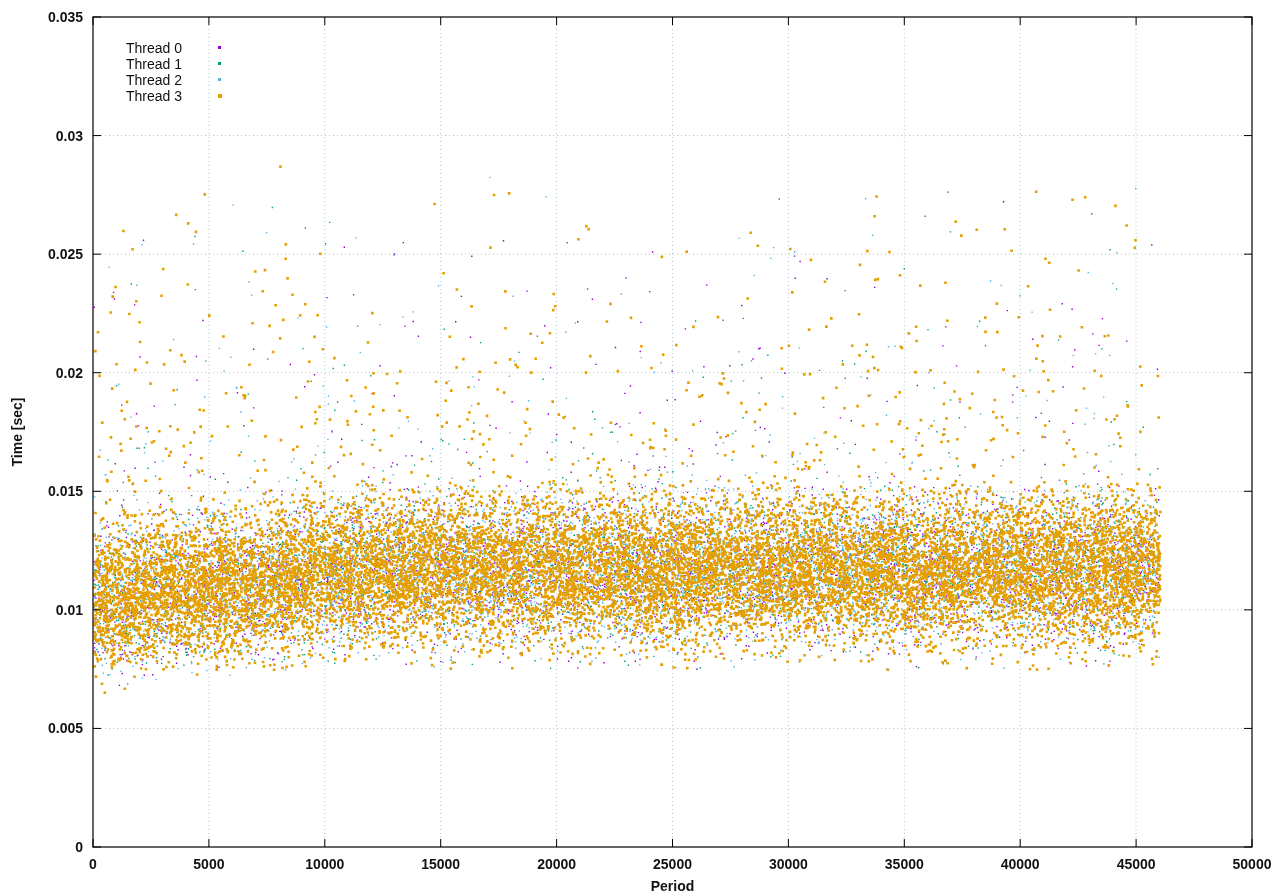 The image size is (1280, 896). What do you see at coordinates (788, 864) in the screenshot?
I see `x-tick-label: 30000` at bounding box center [788, 864].